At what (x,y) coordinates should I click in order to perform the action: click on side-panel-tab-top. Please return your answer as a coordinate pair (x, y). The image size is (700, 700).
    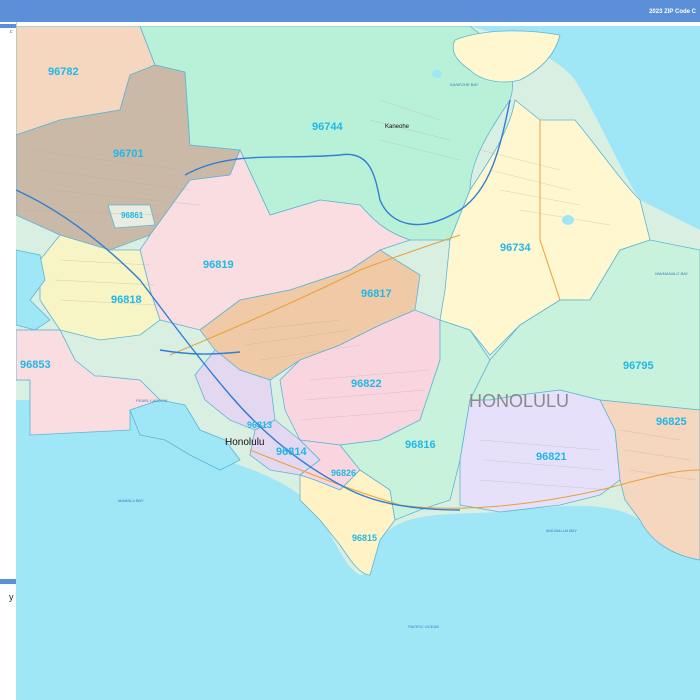
    Looking at the image, I should click on (8, 26).